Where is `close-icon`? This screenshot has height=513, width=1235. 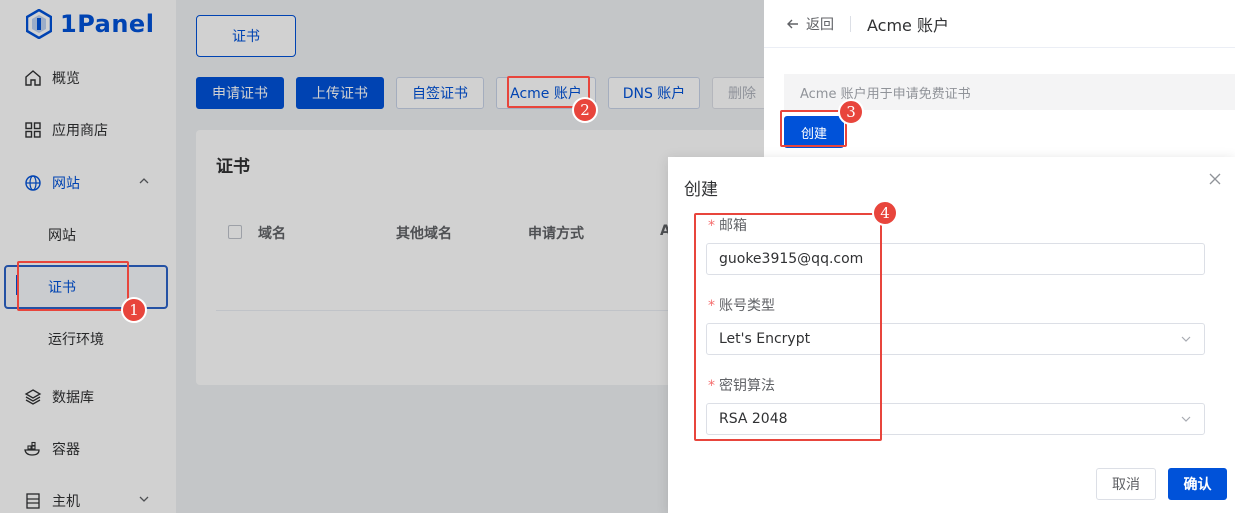 close-icon is located at coordinates (1215, 179).